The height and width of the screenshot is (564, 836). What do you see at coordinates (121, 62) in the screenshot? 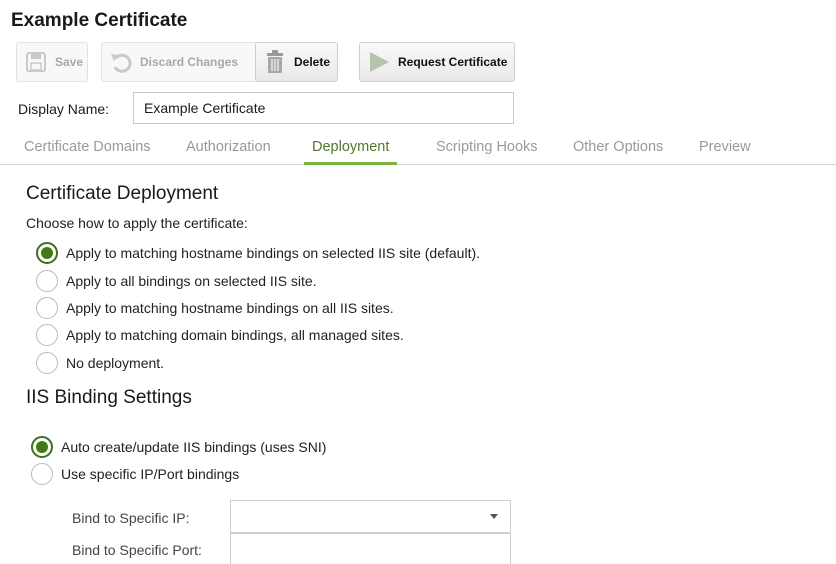
I see `undo-icon` at bounding box center [121, 62].